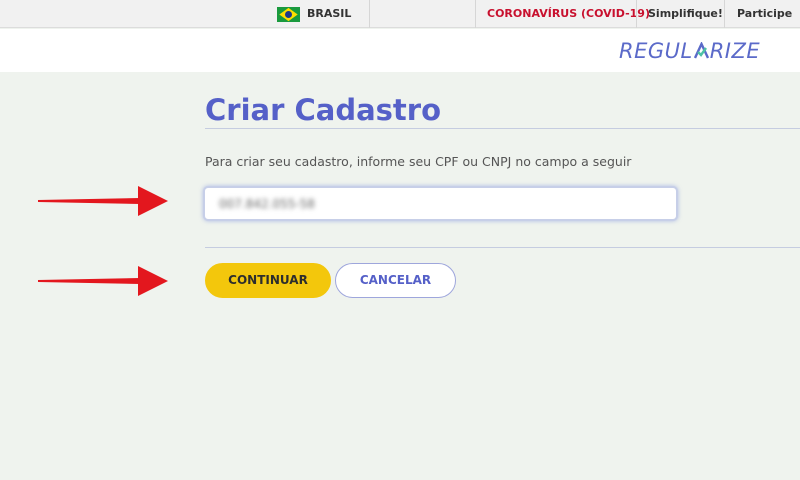 This screenshot has width=800, height=480. What do you see at coordinates (656, 51) in the screenshot?
I see `logo-text-left: REGUL` at bounding box center [656, 51].